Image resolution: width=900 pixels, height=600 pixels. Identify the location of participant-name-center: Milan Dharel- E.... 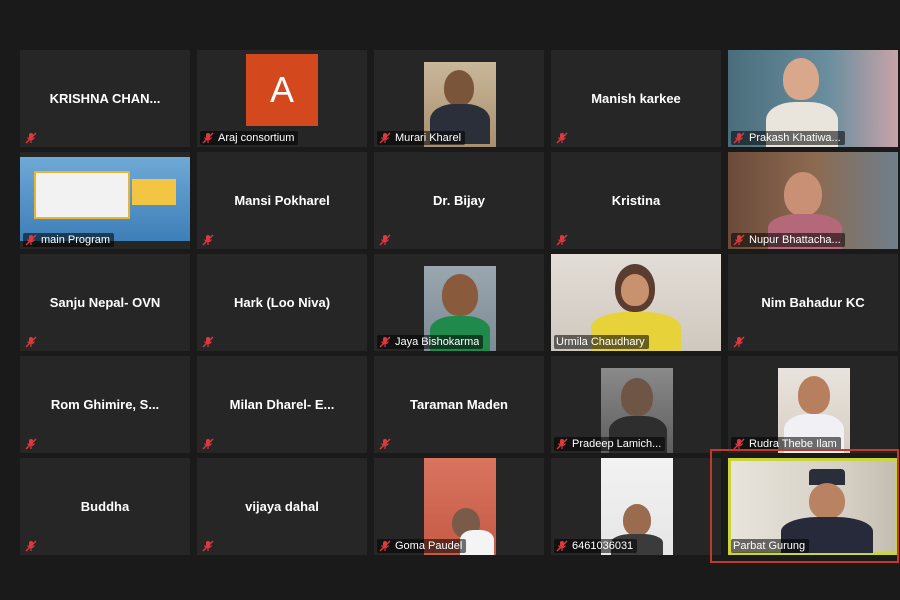
(282, 404).